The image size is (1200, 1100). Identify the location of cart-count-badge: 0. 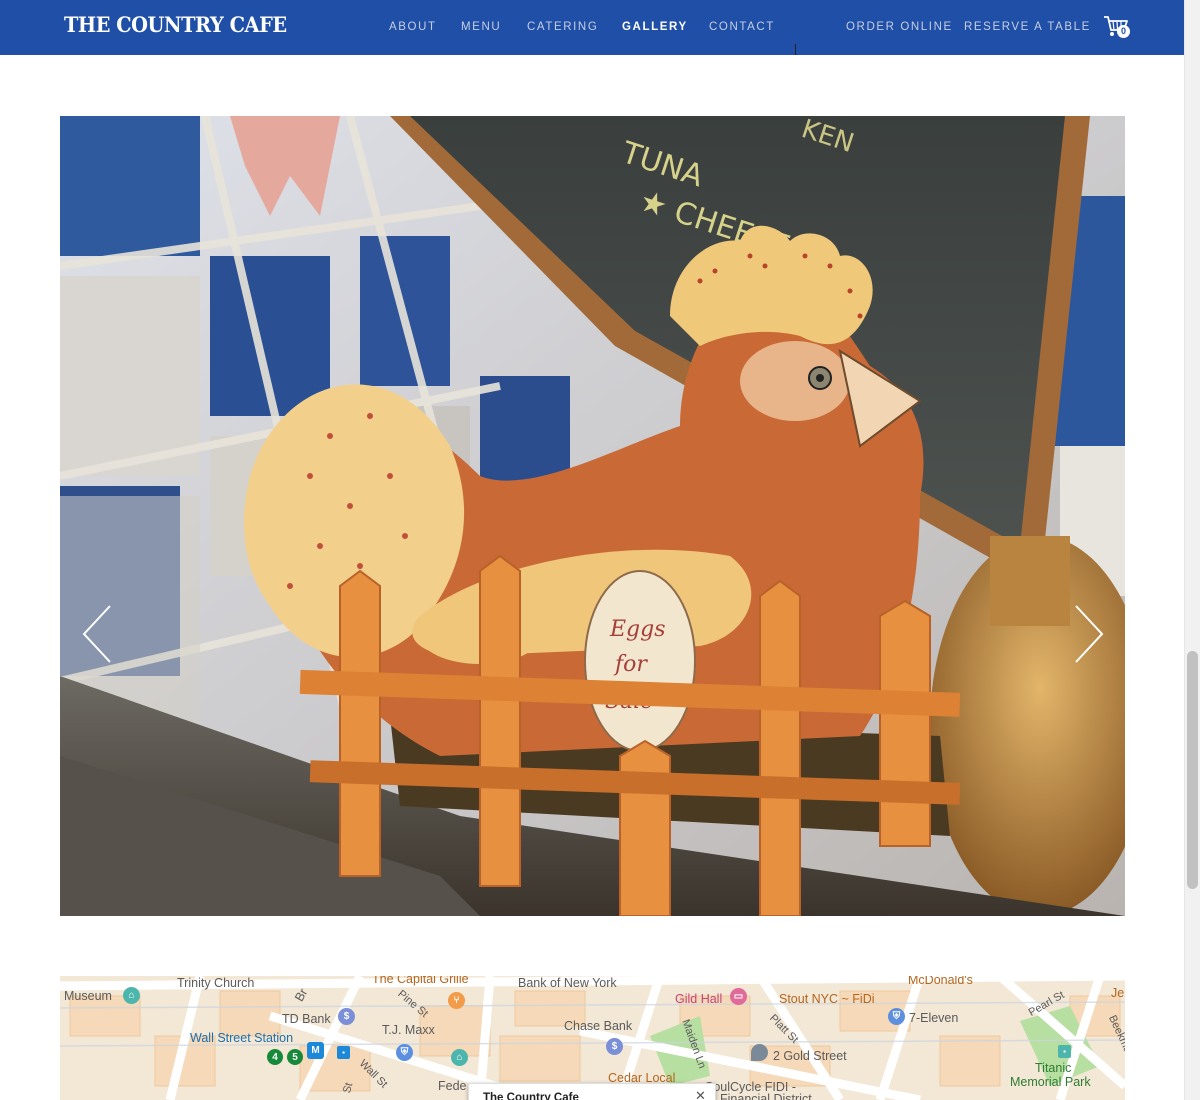
(1123, 31).